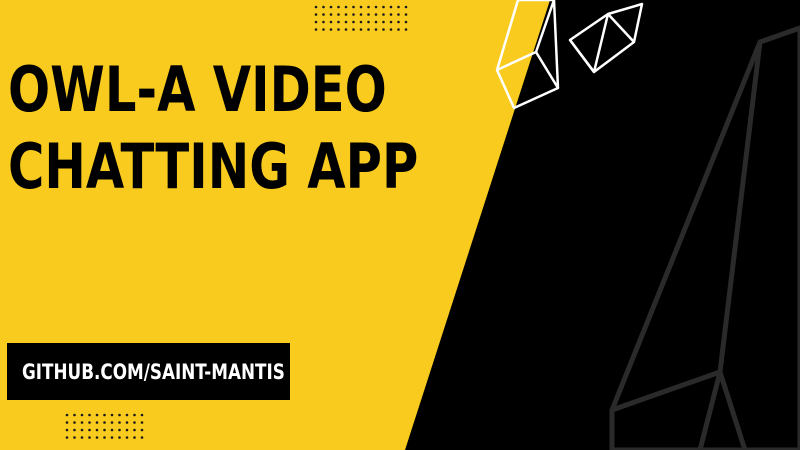 Image resolution: width=800 pixels, height=450 pixels. I want to click on github-link-button: GITHUB.COM/SAINT-MANTIS, so click(148, 371).